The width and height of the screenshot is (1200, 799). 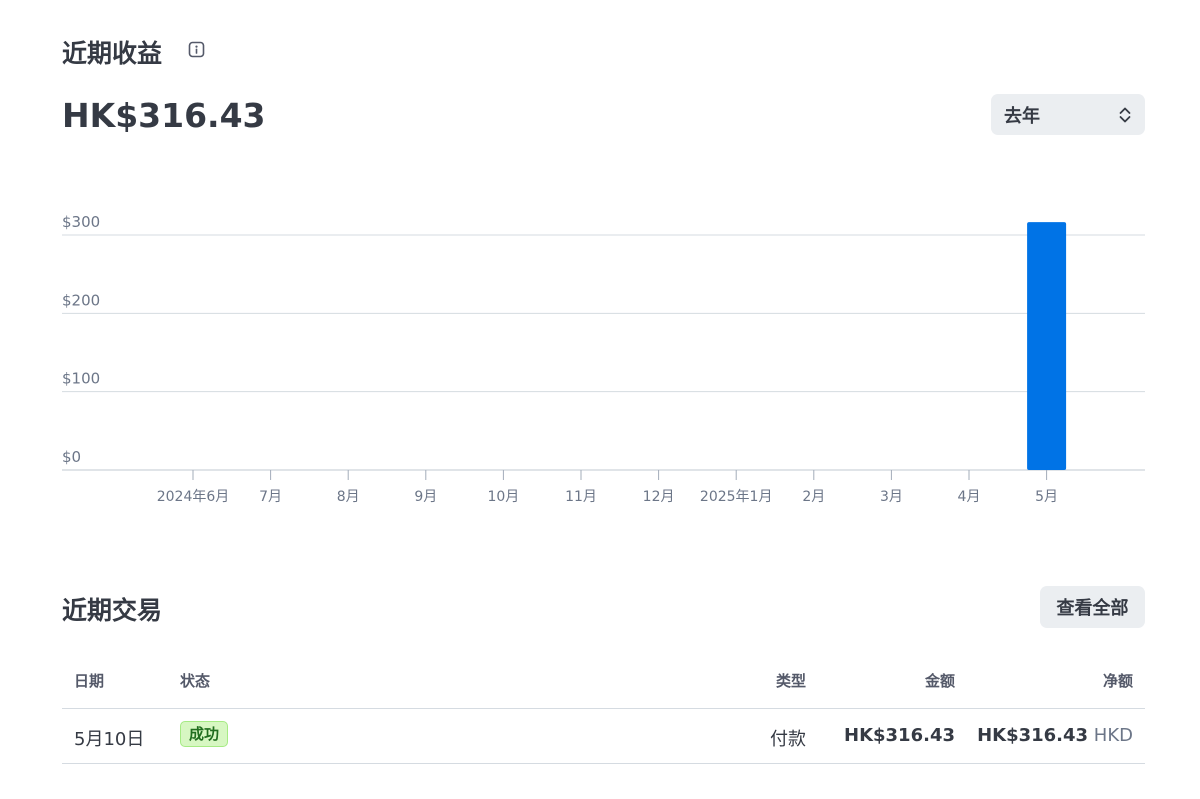 What do you see at coordinates (790, 681) in the screenshot?
I see `header-type: 类型` at bounding box center [790, 681].